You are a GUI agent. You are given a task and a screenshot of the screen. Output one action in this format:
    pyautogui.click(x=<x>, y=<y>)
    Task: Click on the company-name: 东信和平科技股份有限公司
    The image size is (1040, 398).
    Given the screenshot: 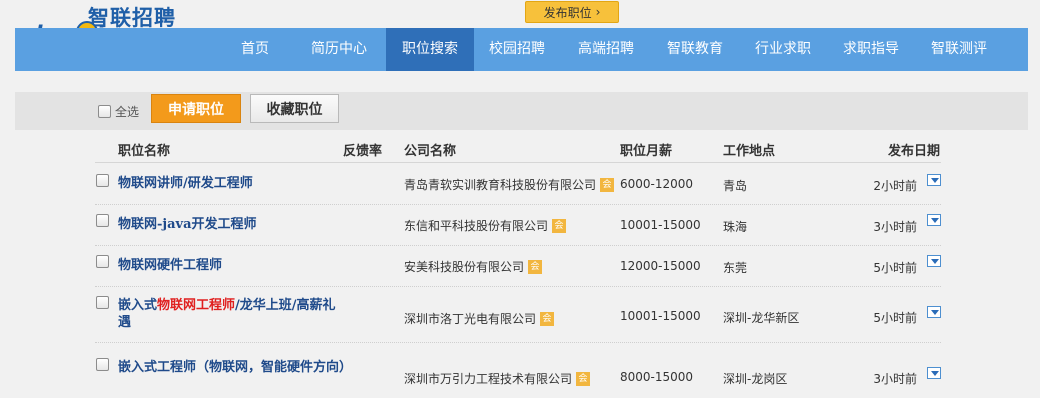 What is the action you would take?
    pyautogui.click(x=476, y=226)
    